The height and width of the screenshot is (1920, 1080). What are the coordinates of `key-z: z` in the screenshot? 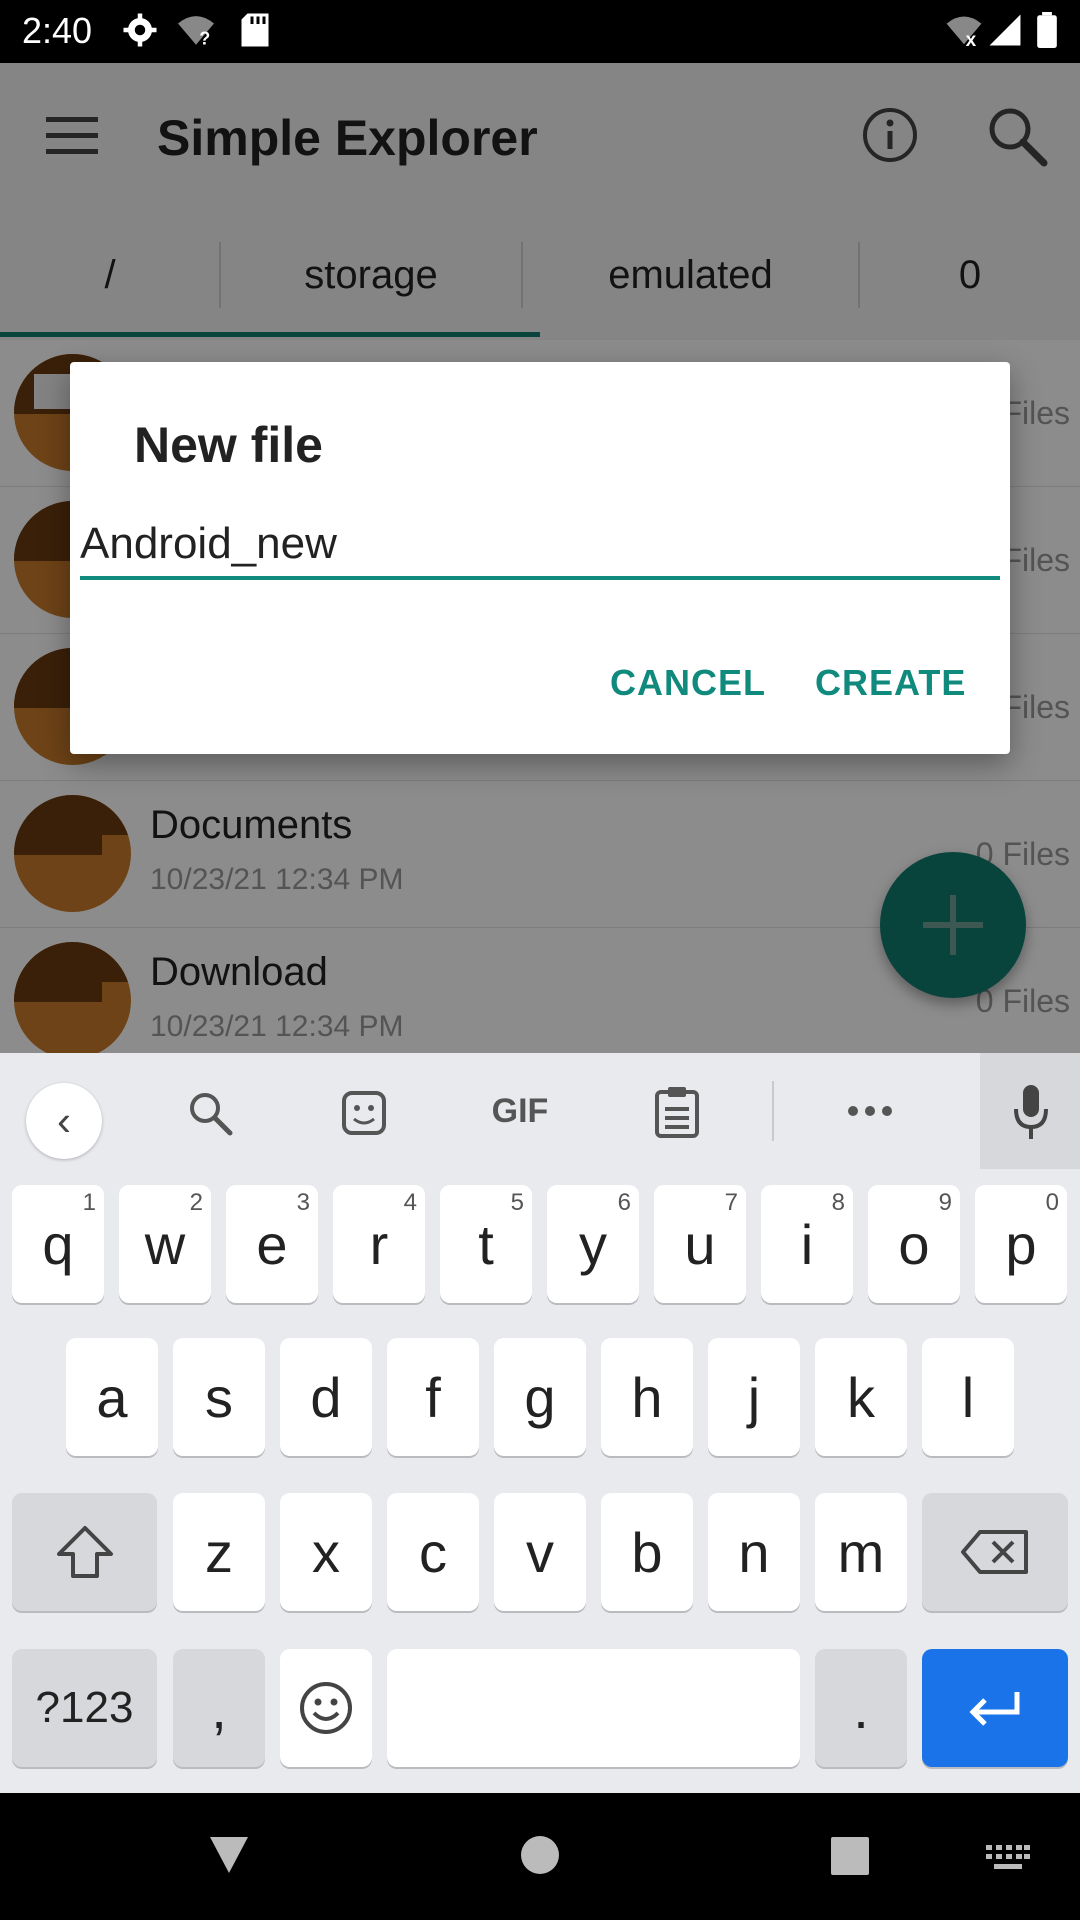 It's located at (219, 1552).